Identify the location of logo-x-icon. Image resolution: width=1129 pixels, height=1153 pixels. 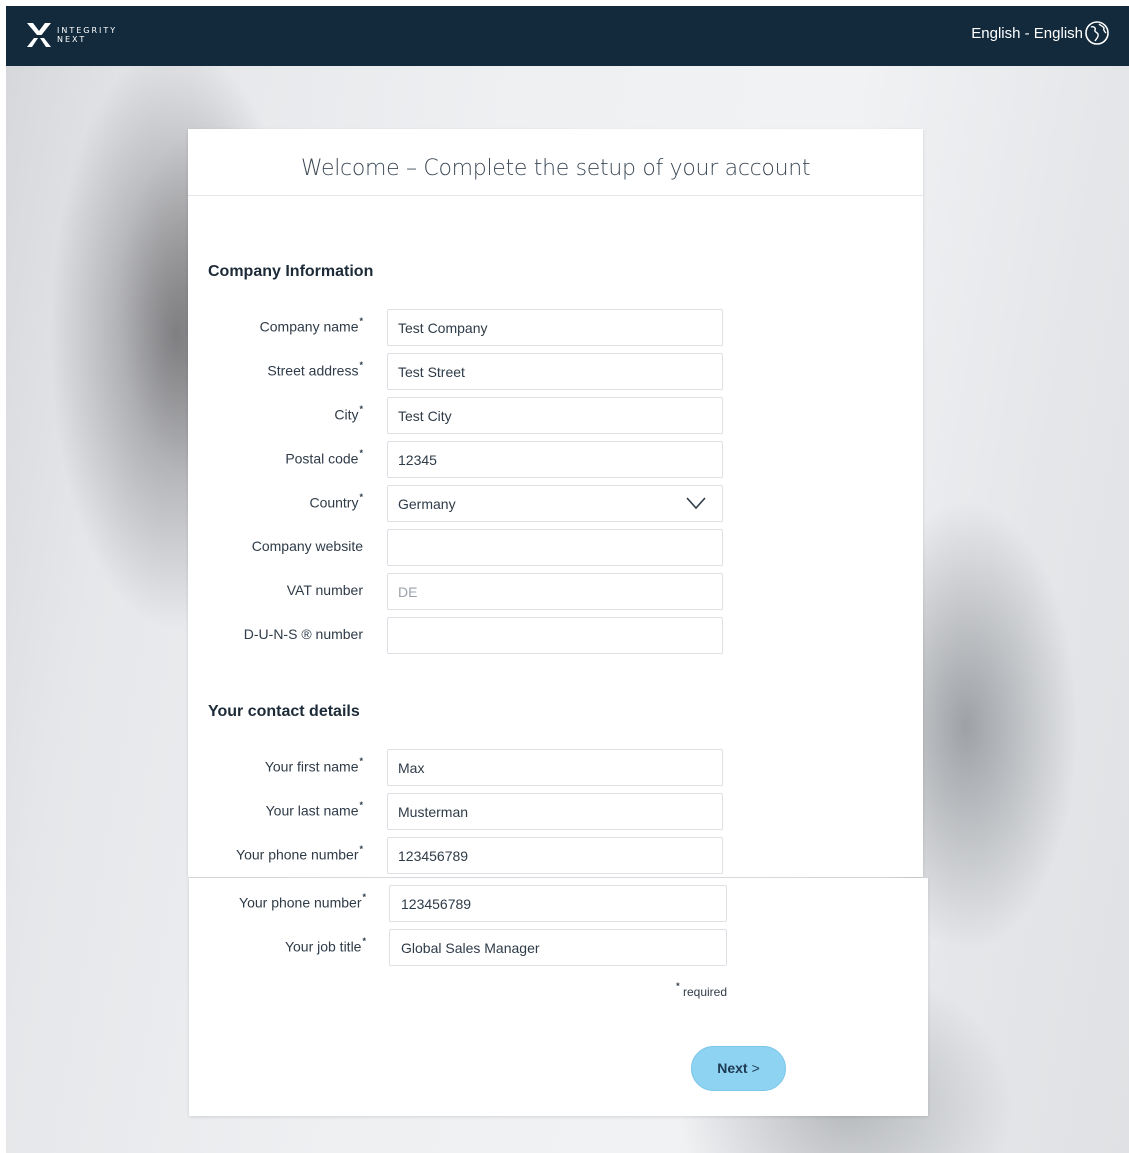
(39, 35).